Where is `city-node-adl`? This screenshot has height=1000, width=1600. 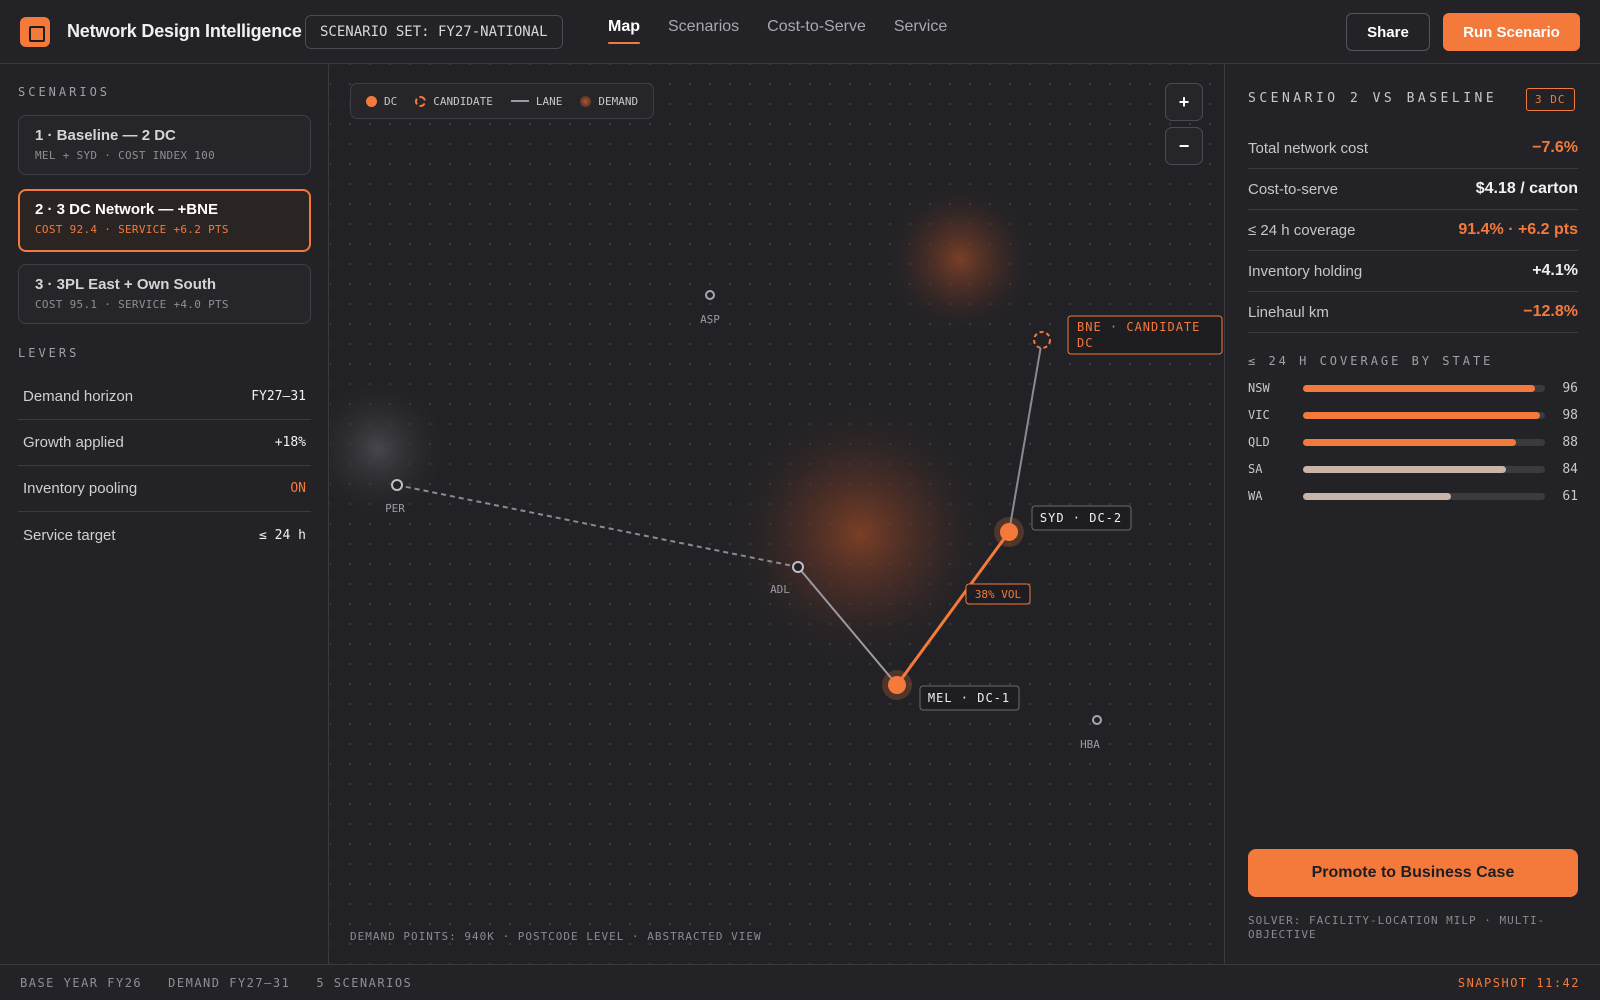 city-node-adl is located at coordinates (798, 567).